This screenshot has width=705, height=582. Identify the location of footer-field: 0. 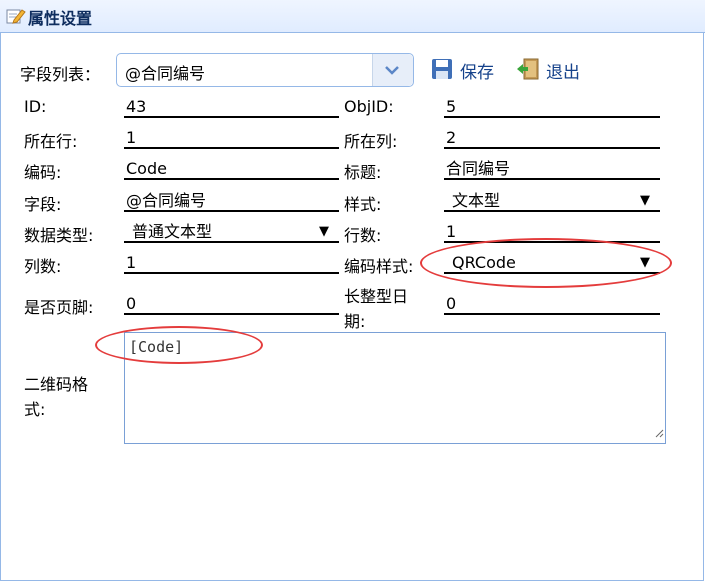
(231, 304).